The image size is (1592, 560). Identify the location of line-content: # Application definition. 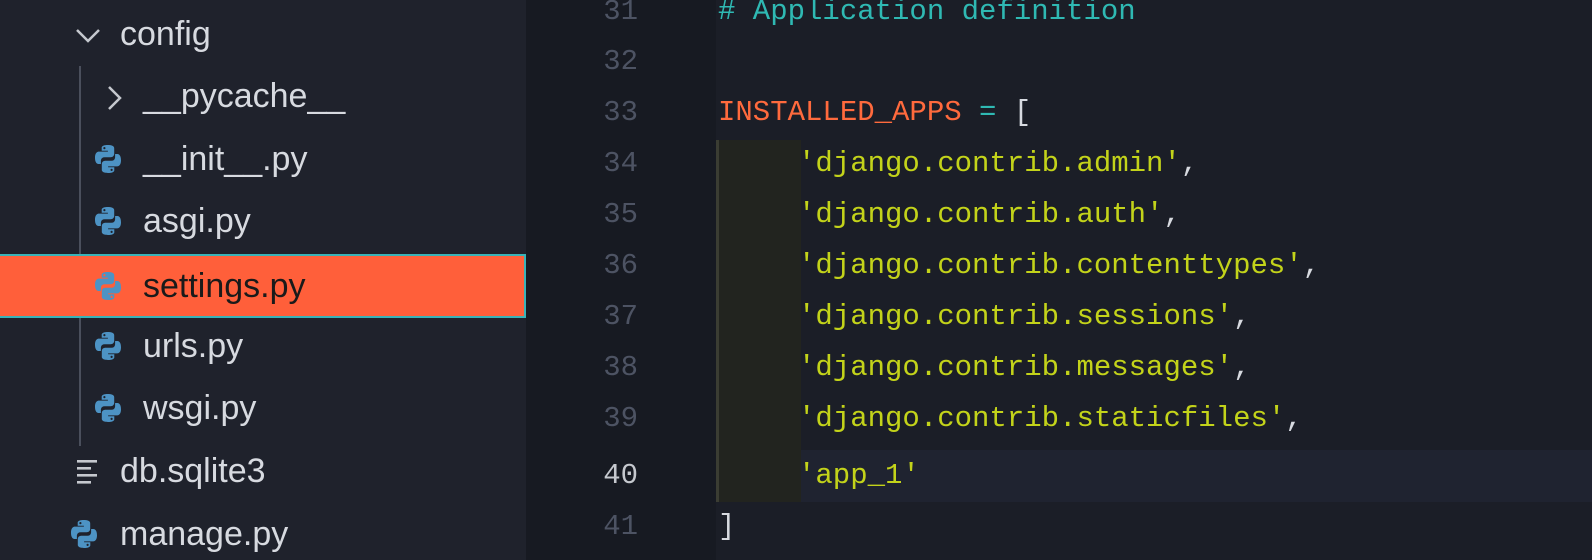
(927, 19).